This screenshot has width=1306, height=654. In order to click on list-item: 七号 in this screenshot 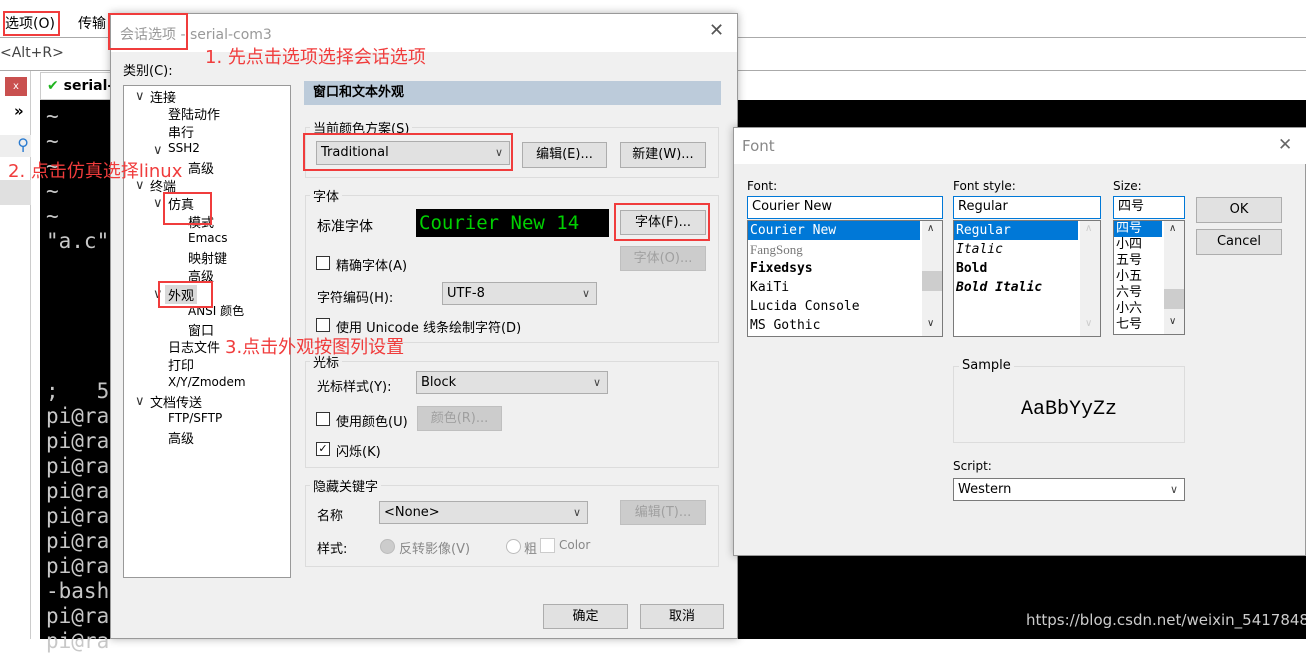, I will do `click(1138, 325)`.